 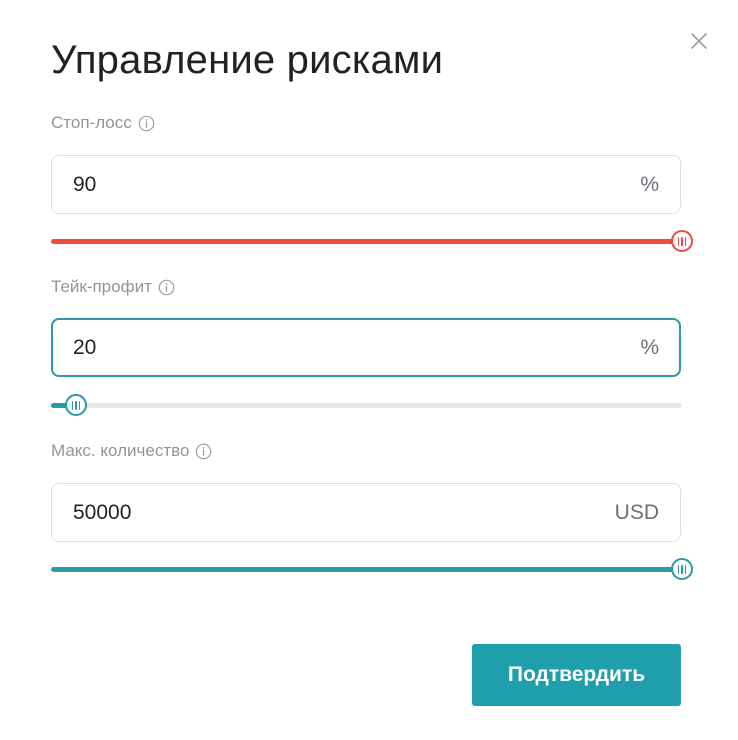 I want to click on close-button, so click(x=699, y=41).